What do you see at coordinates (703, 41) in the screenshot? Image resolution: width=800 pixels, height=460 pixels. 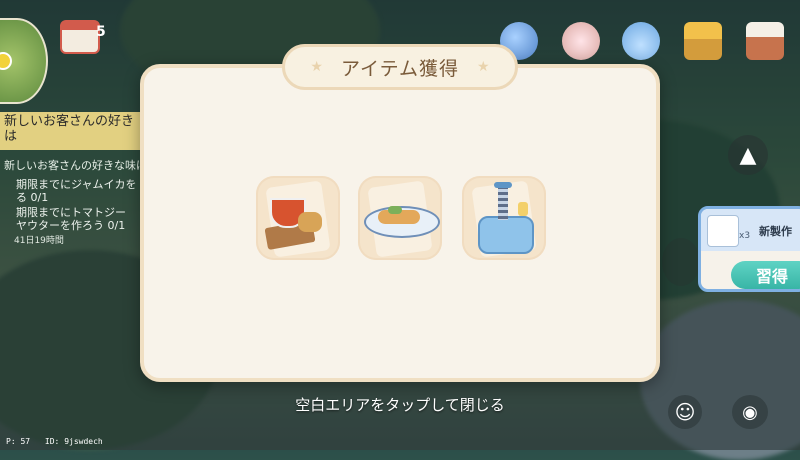 I see `house-icon` at bounding box center [703, 41].